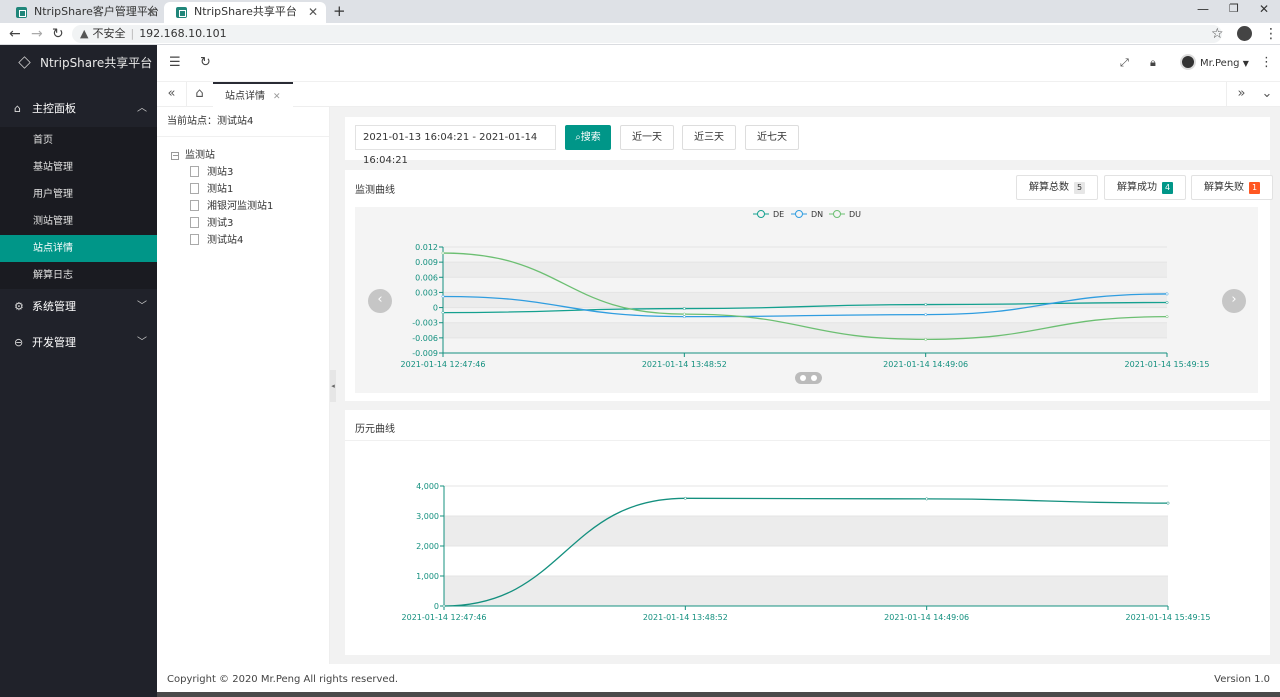  I want to click on menu-group-label: 主控面板, so click(54, 108).